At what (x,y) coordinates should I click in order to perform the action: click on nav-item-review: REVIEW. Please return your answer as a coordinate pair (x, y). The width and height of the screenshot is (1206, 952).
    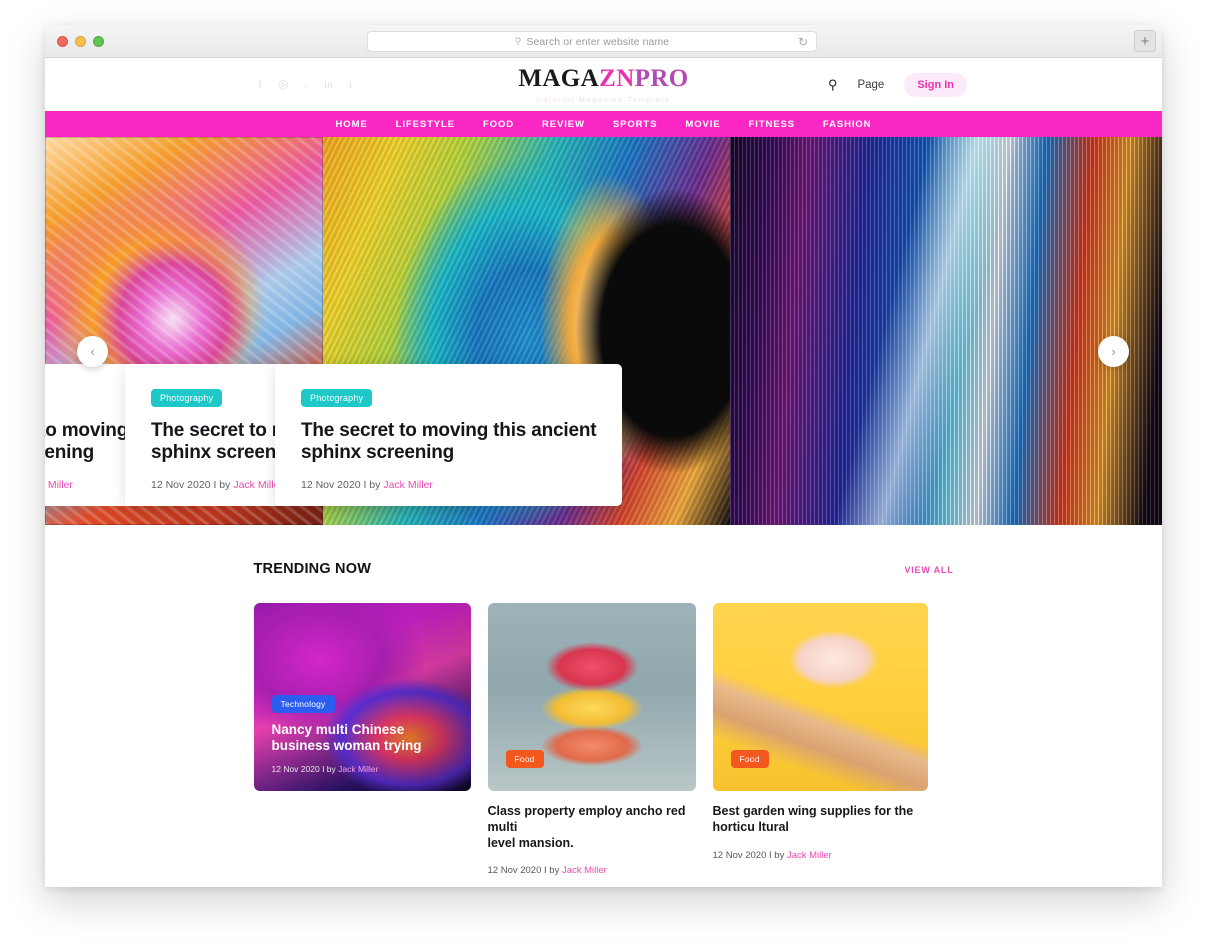
    Looking at the image, I should click on (563, 124).